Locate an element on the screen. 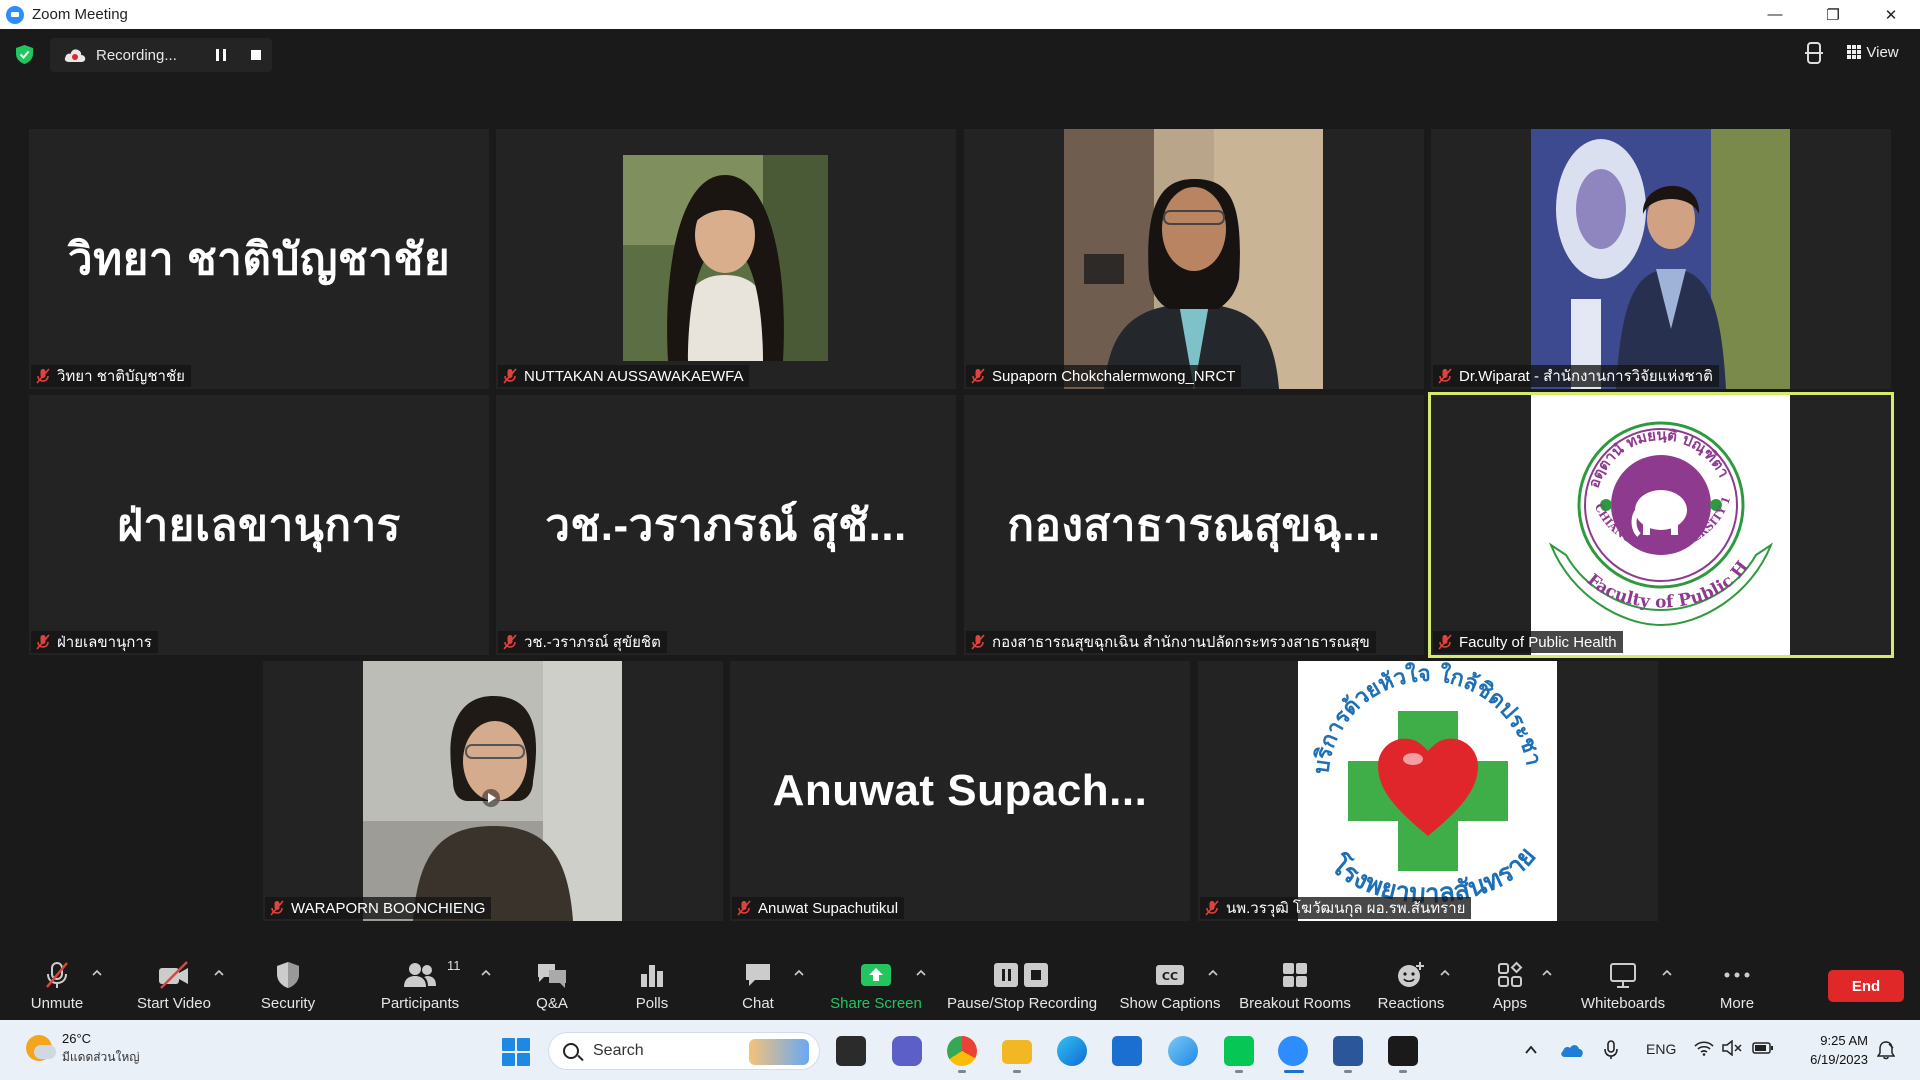 This screenshot has height=1080, width=1920. start-video-button: Start Video is located at coordinates (174, 981).